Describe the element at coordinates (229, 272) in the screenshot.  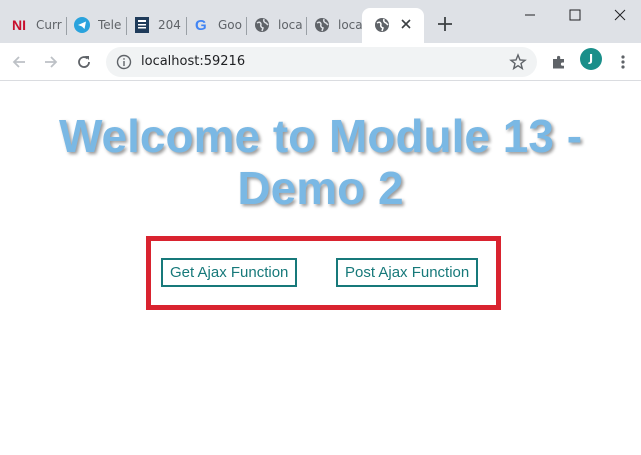
I see `get-ajax-button: Get Ajax Function` at that location.